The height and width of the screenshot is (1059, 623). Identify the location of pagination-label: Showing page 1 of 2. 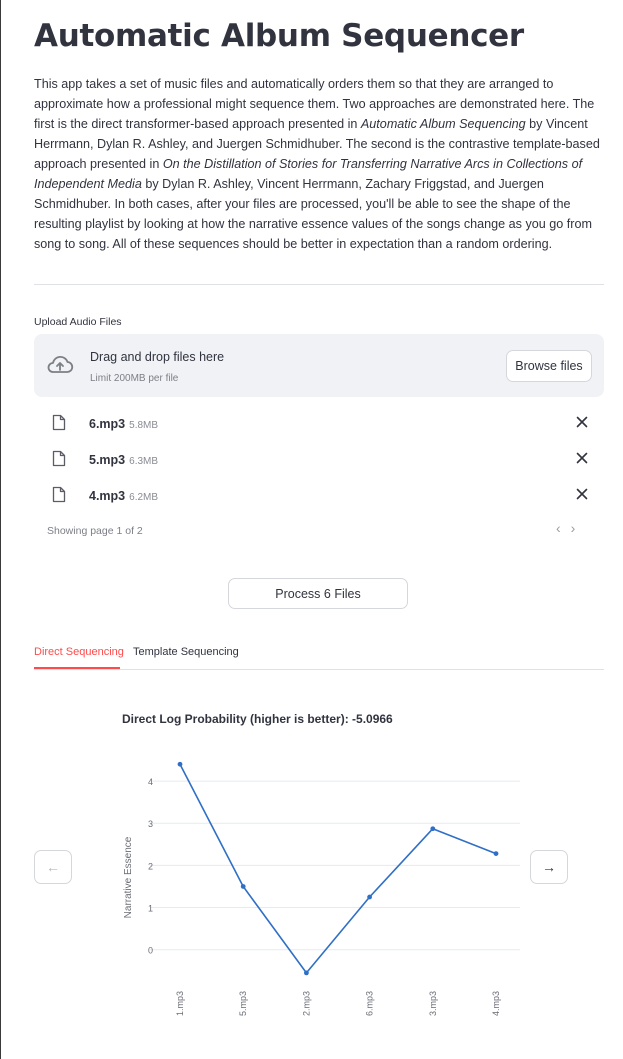
(95, 531).